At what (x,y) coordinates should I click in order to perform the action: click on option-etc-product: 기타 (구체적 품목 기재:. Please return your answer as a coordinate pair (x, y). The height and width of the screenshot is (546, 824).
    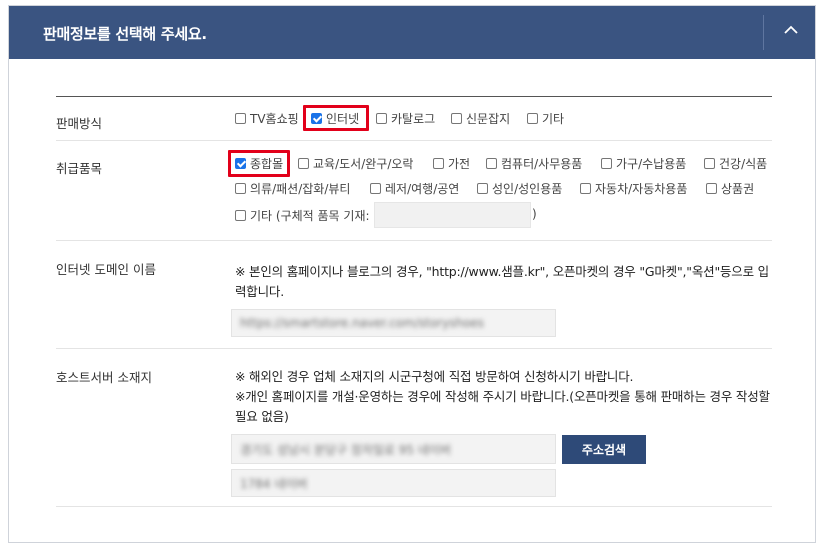
    Looking at the image, I should click on (302, 215).